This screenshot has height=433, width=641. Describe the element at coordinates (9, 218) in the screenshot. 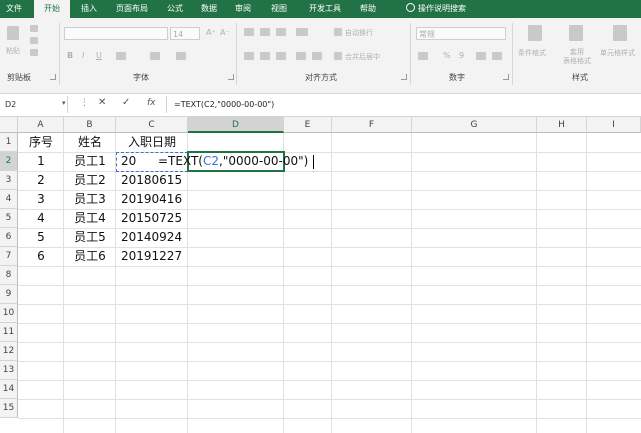

I see `row-header-5: 5` at that location.